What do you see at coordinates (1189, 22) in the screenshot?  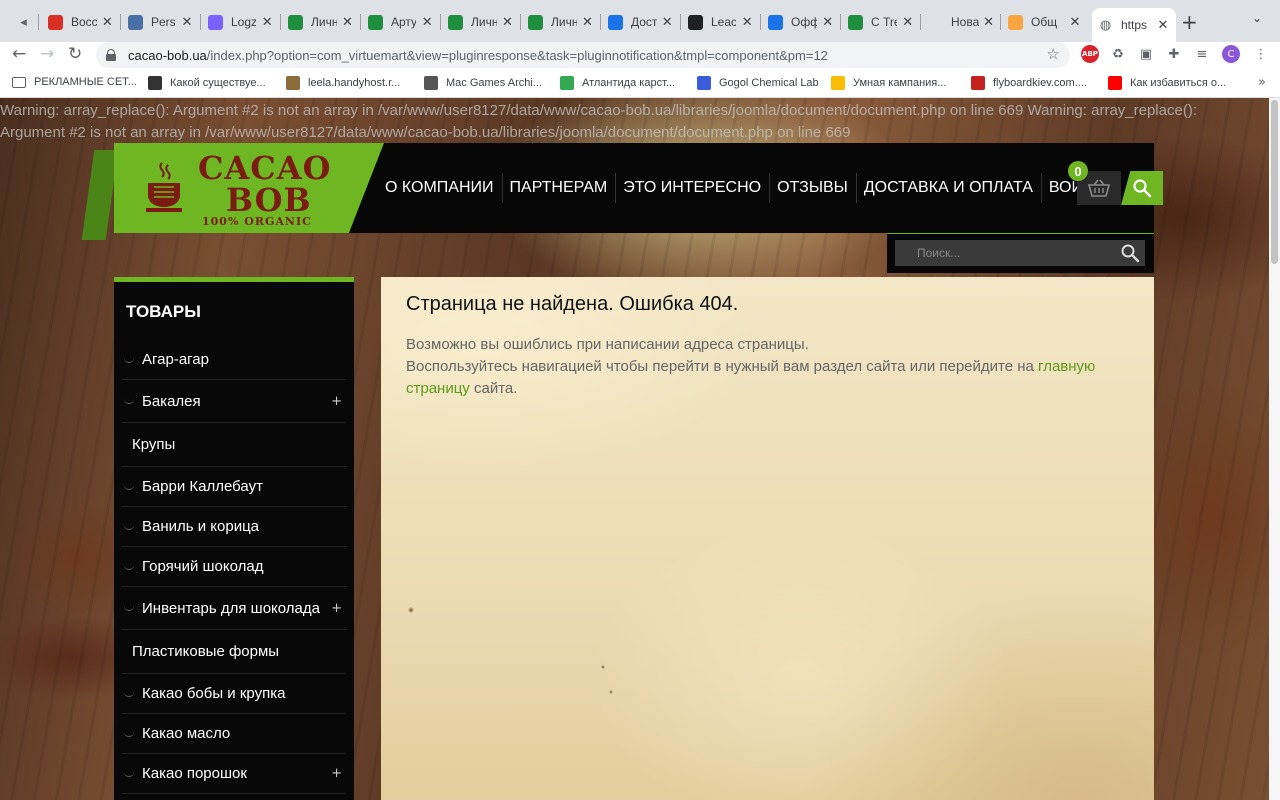 I see `new-tab-button: +` at bounding box center [1189, 22].